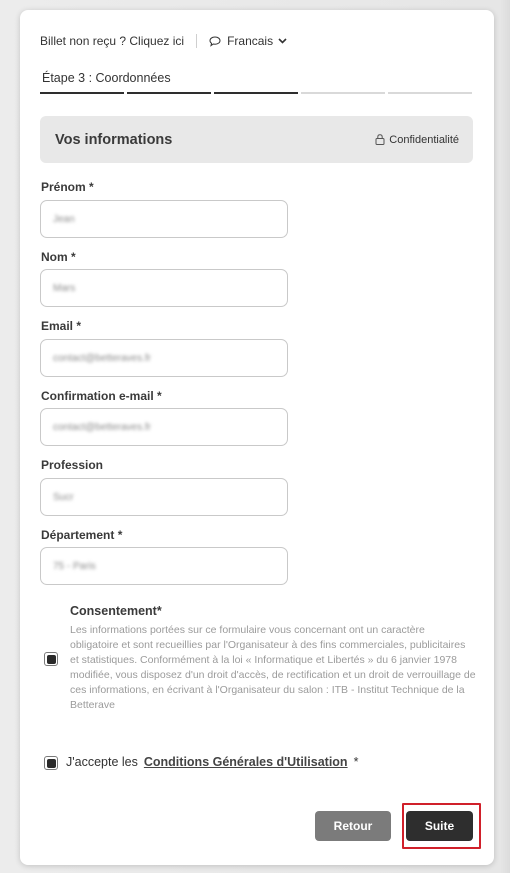  I want to click on email-confirm-input: contact@betteraves.fr, so click(164, 427).